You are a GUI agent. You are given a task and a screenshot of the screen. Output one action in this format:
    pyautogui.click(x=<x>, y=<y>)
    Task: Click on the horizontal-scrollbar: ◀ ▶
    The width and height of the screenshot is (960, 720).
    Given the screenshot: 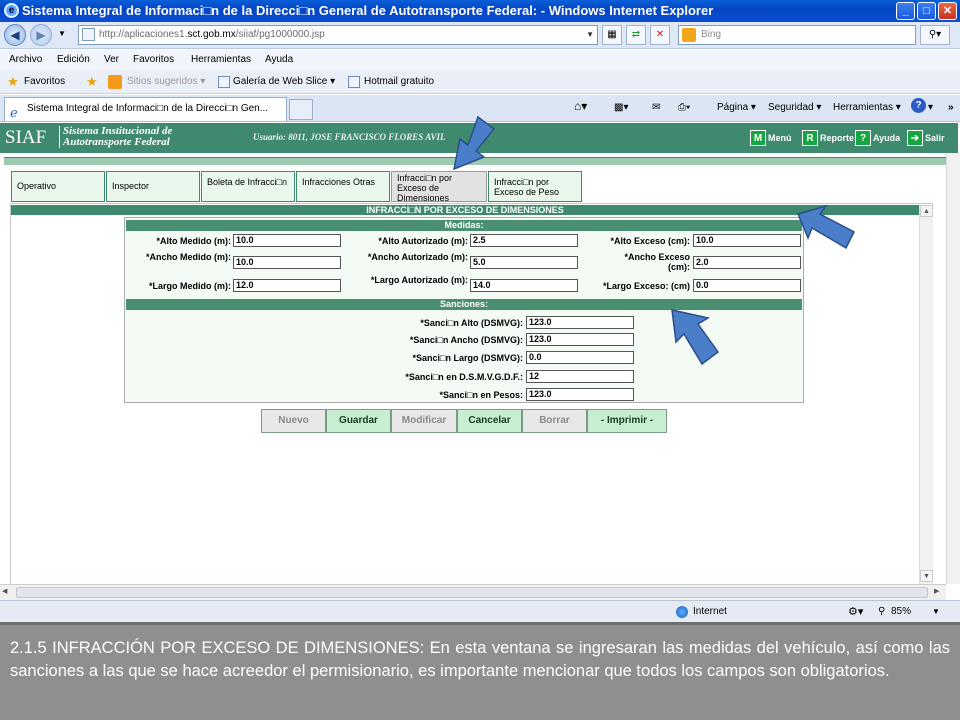 What is the action you would take?
    pyautogui.click(x=473, y=592)
    